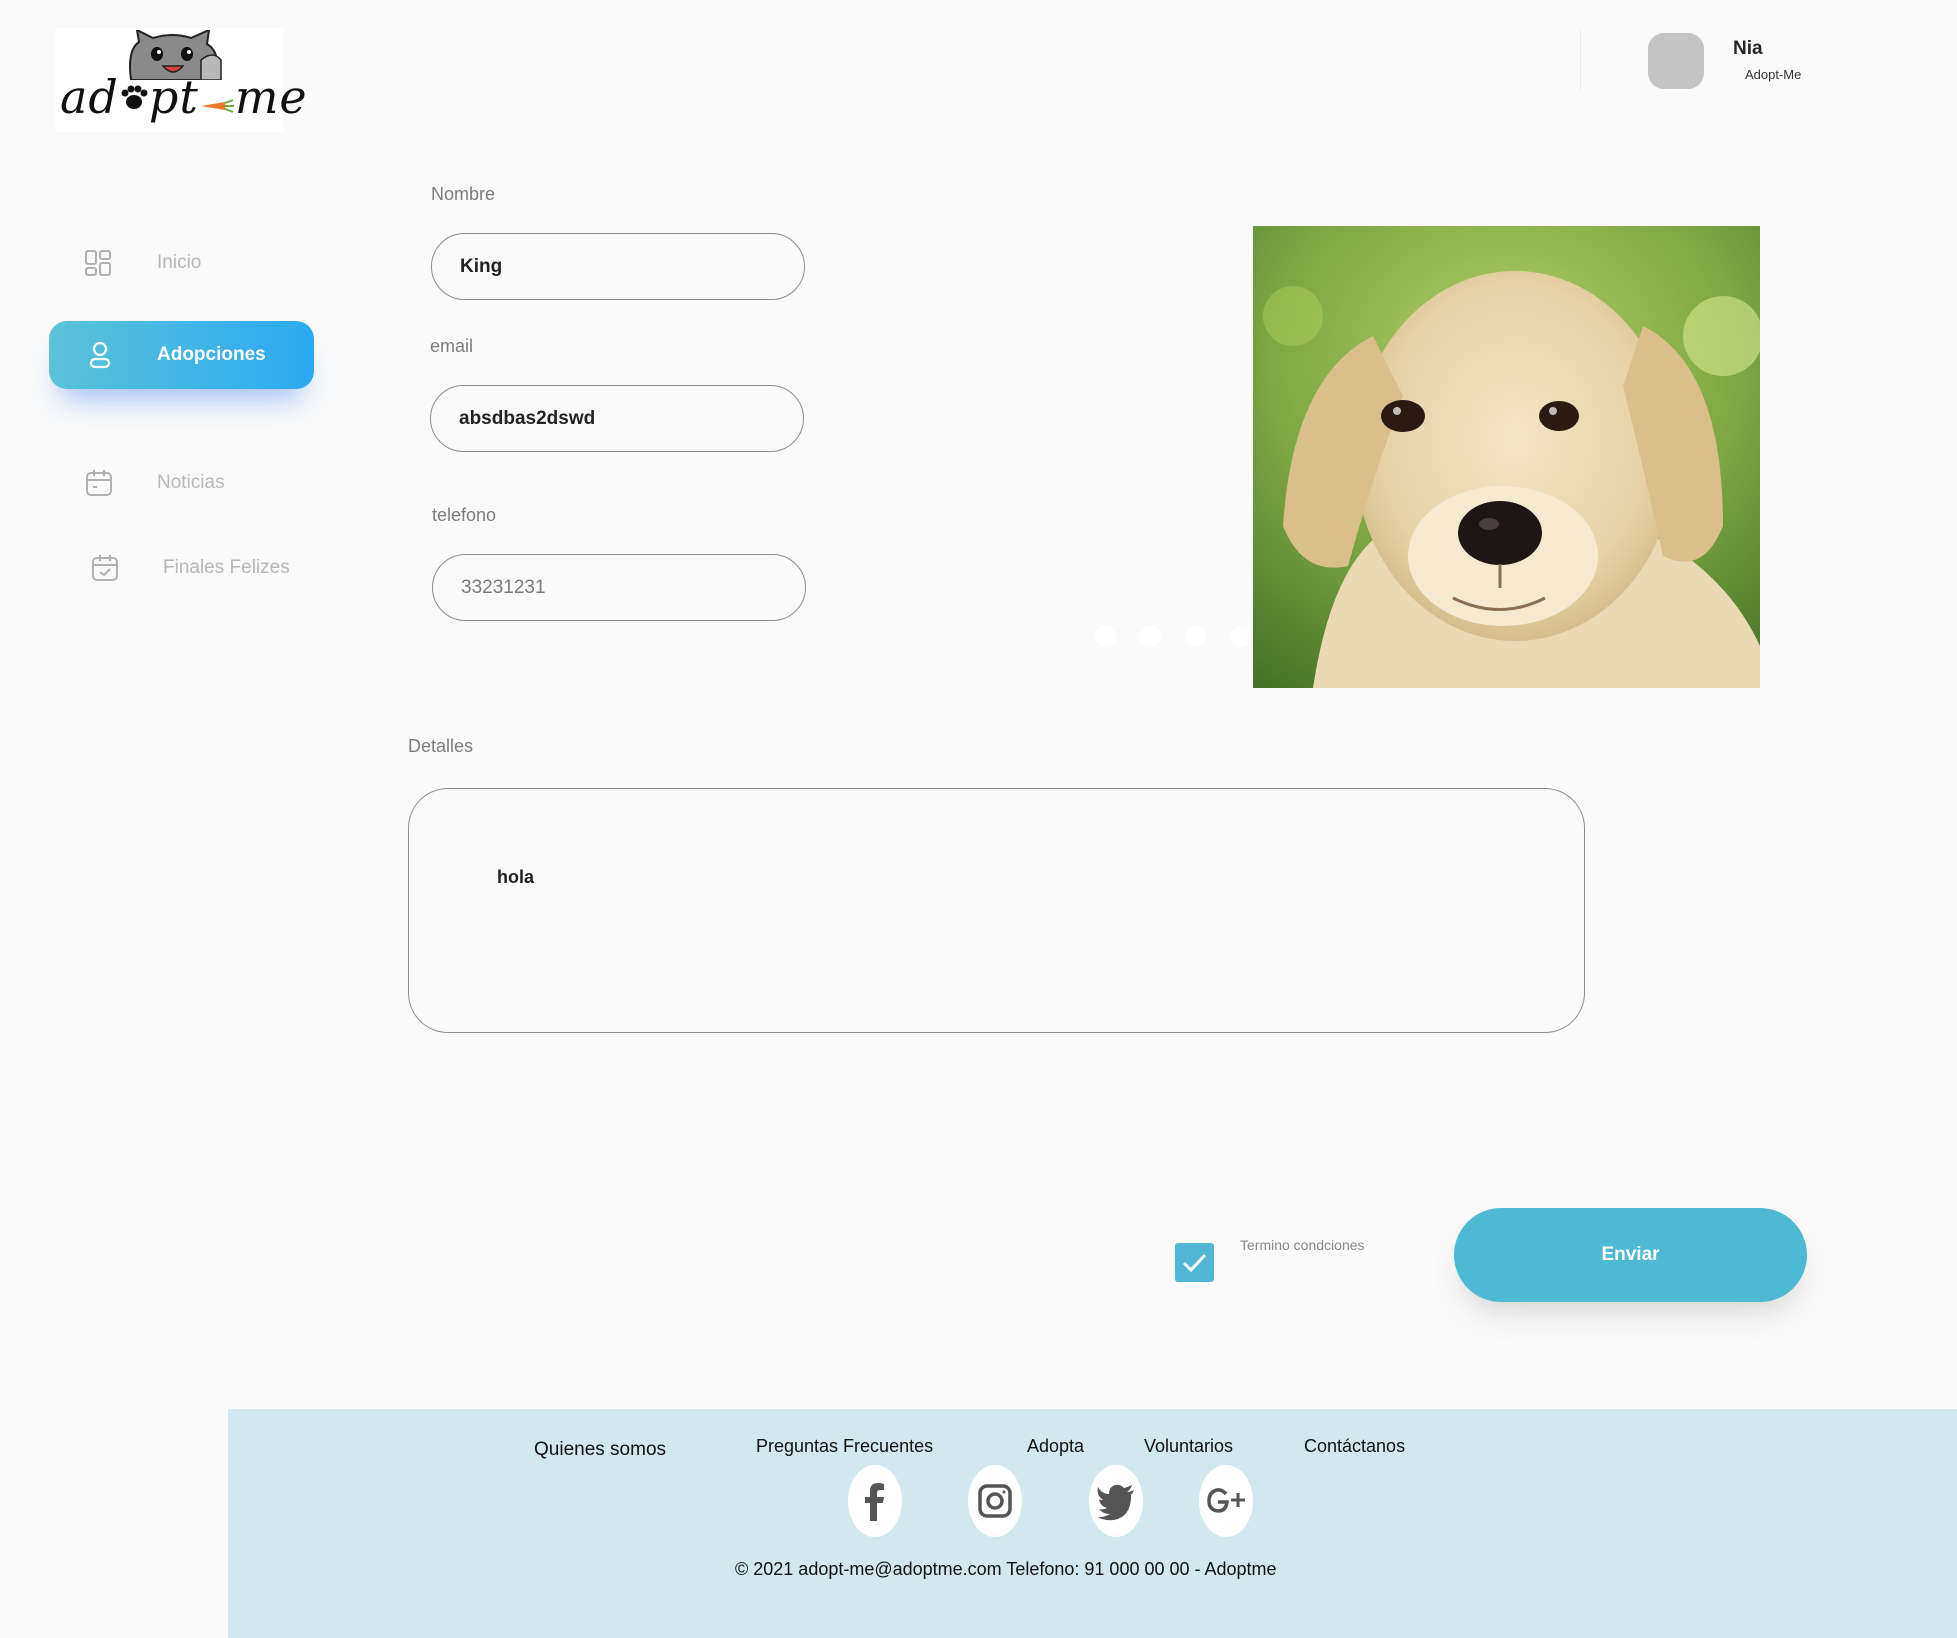 This screenshot has height=1638, width=1957. What do you see at coordinates (100, 355) in the screenshot?
I see `user-icon` at bounding box center [100, 355].